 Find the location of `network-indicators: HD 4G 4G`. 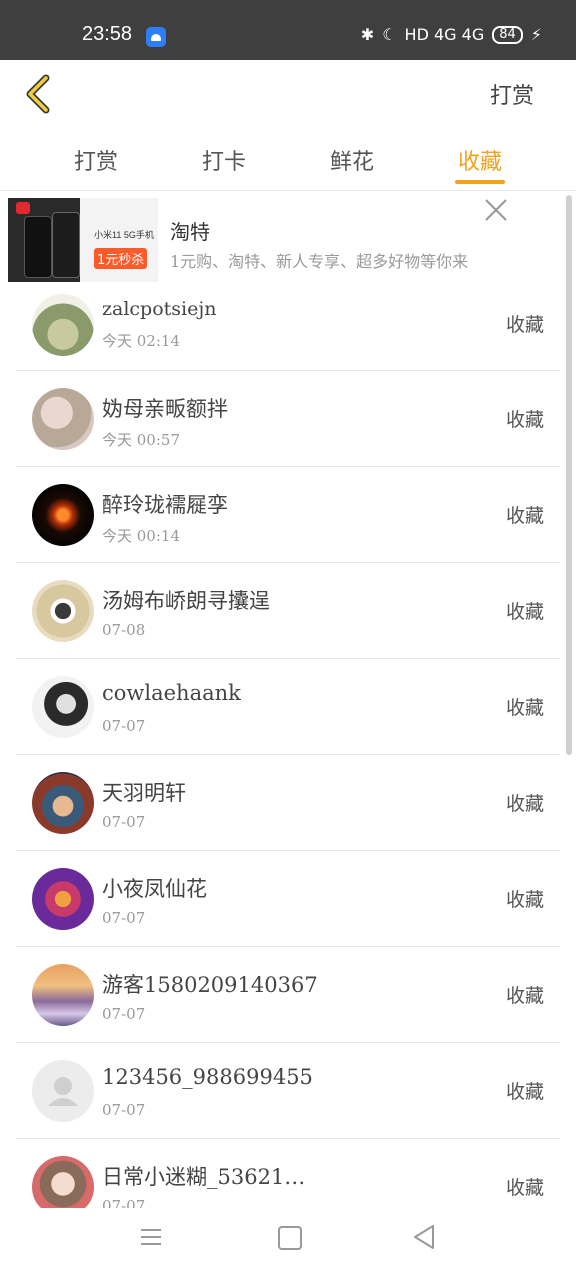

network-indicators: HD 4G 4G is located at coordinates (444, 34).